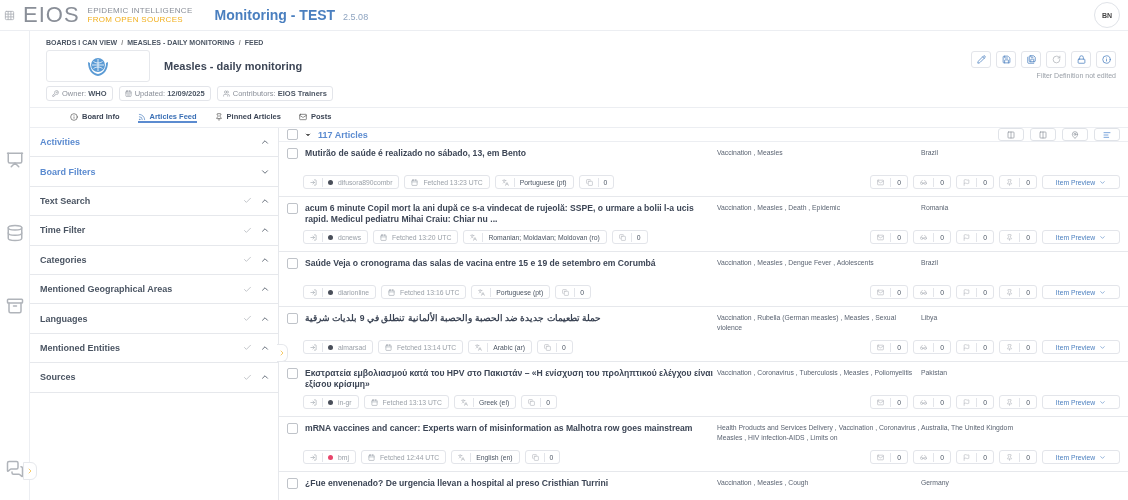  Describe the element at coordinates (140, 10) in the screenshot. I see `logo-tagline: EPIDEMIC INTELLIGENCE` at that location.